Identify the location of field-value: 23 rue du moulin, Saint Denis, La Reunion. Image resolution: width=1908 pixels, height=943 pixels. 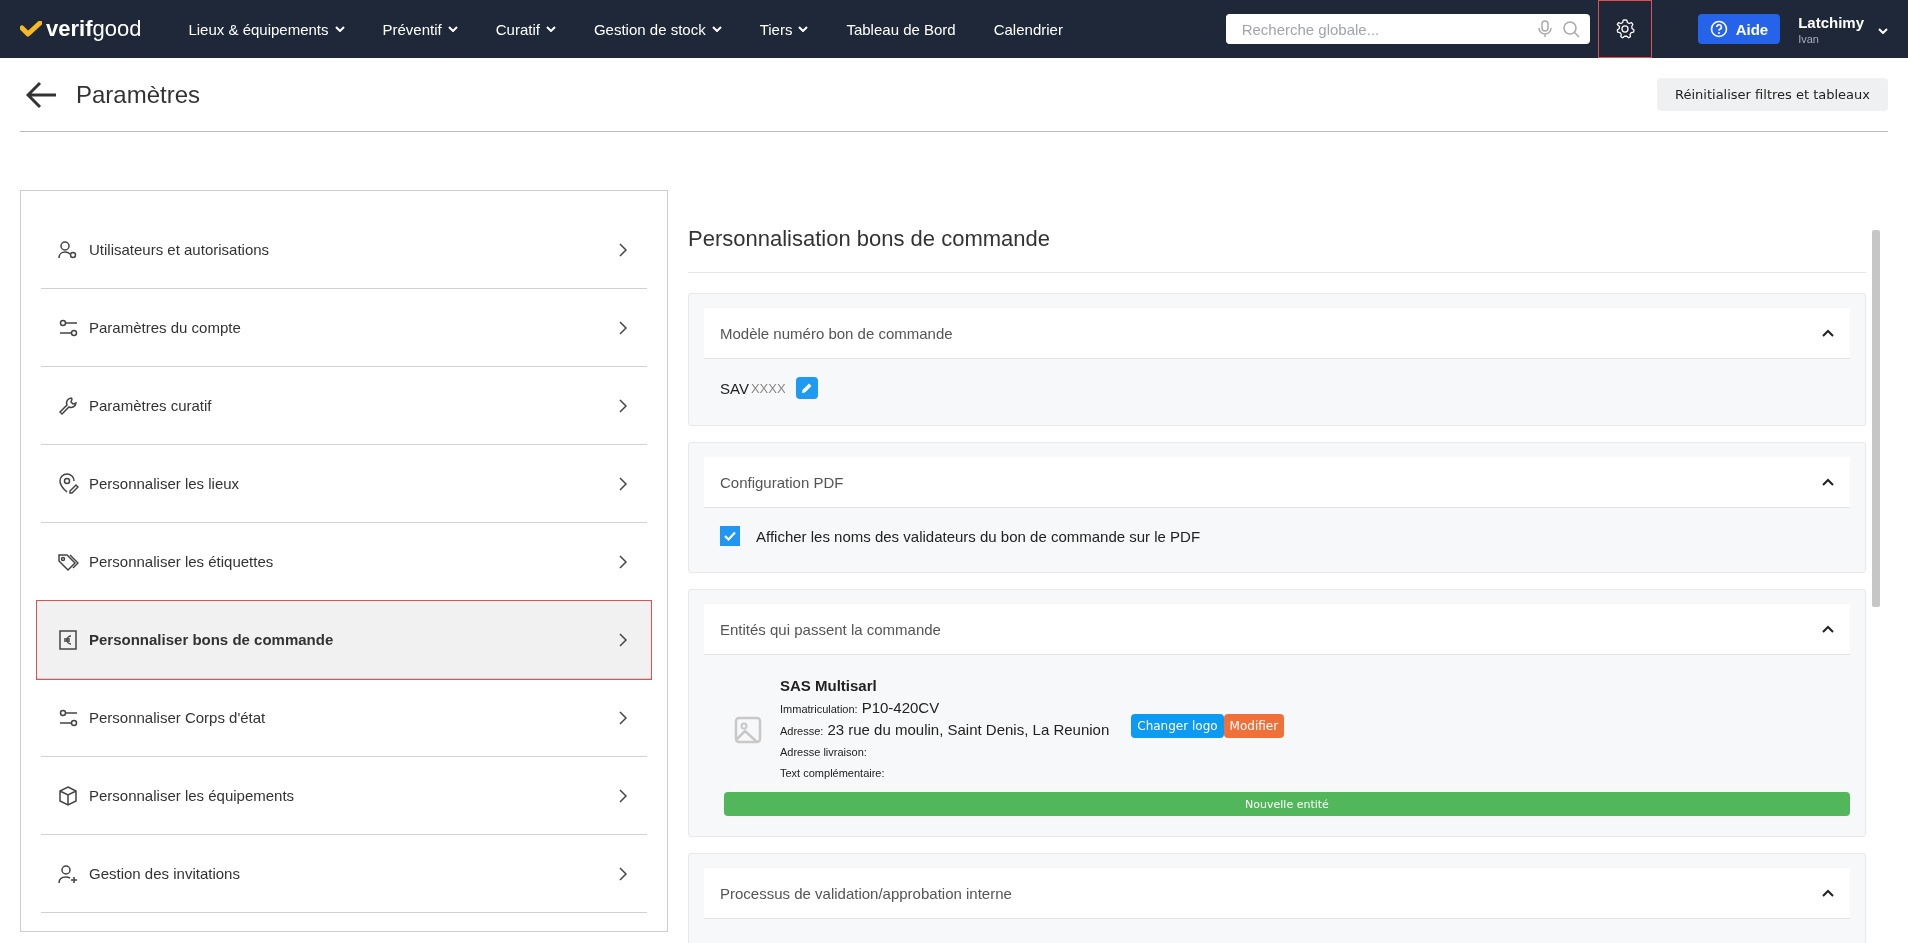
(968, 730).